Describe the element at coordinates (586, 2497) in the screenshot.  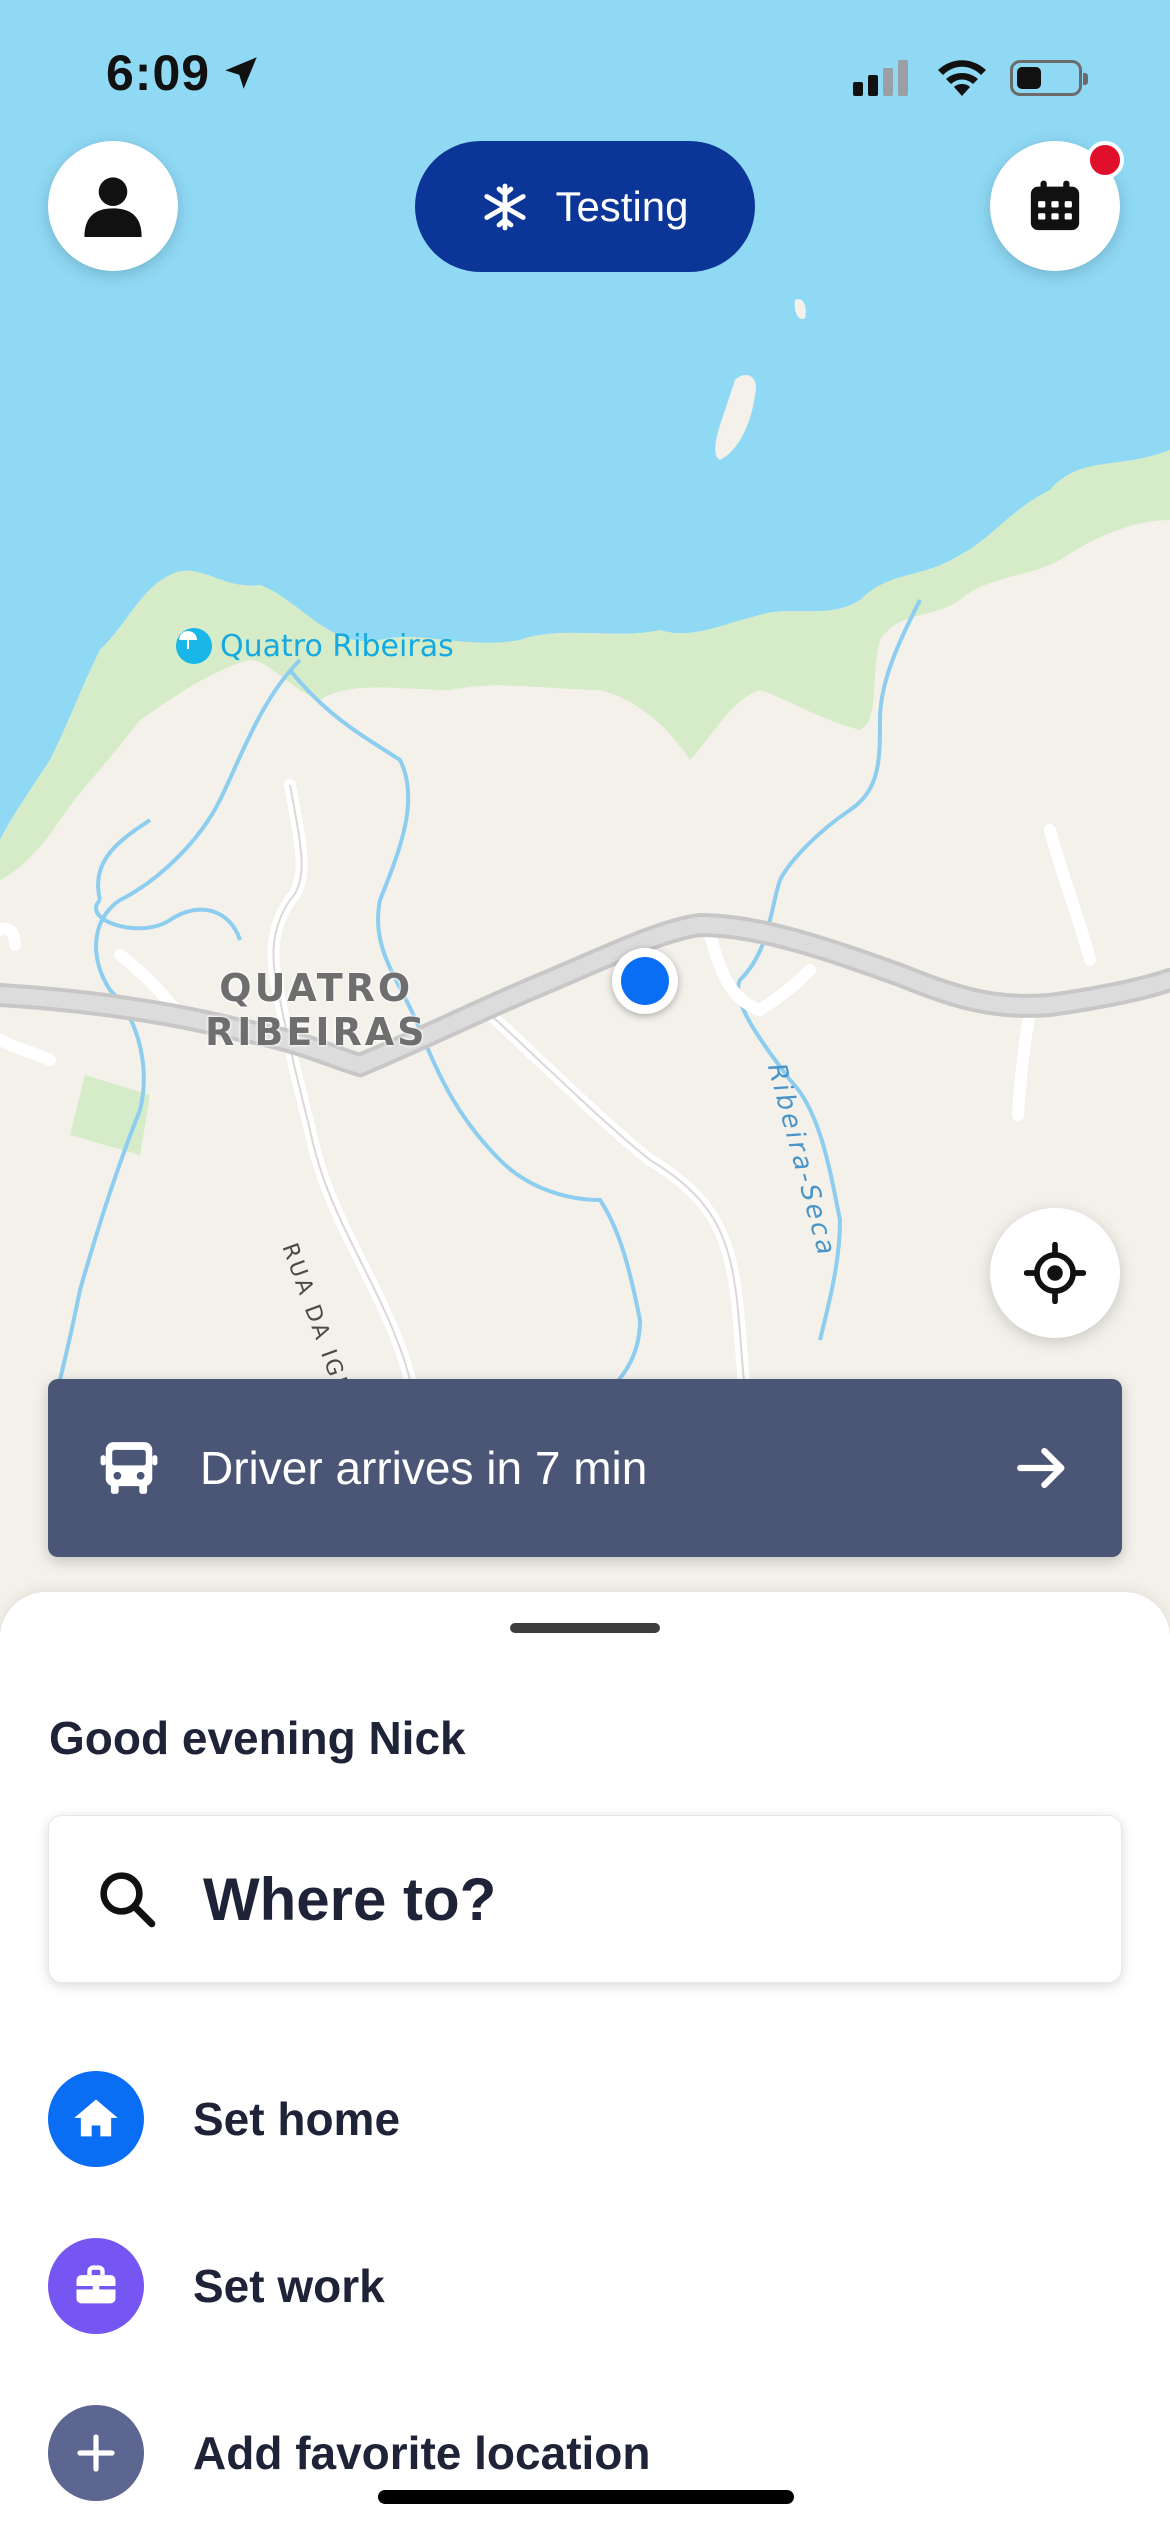
I see `home-indicator` at that location.